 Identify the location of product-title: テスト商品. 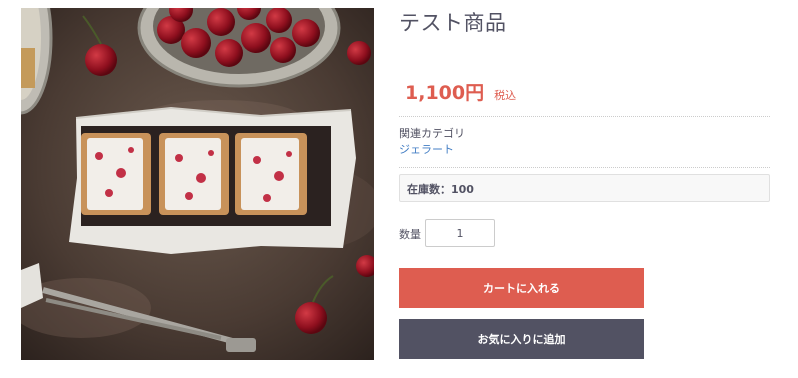
(453, 23).